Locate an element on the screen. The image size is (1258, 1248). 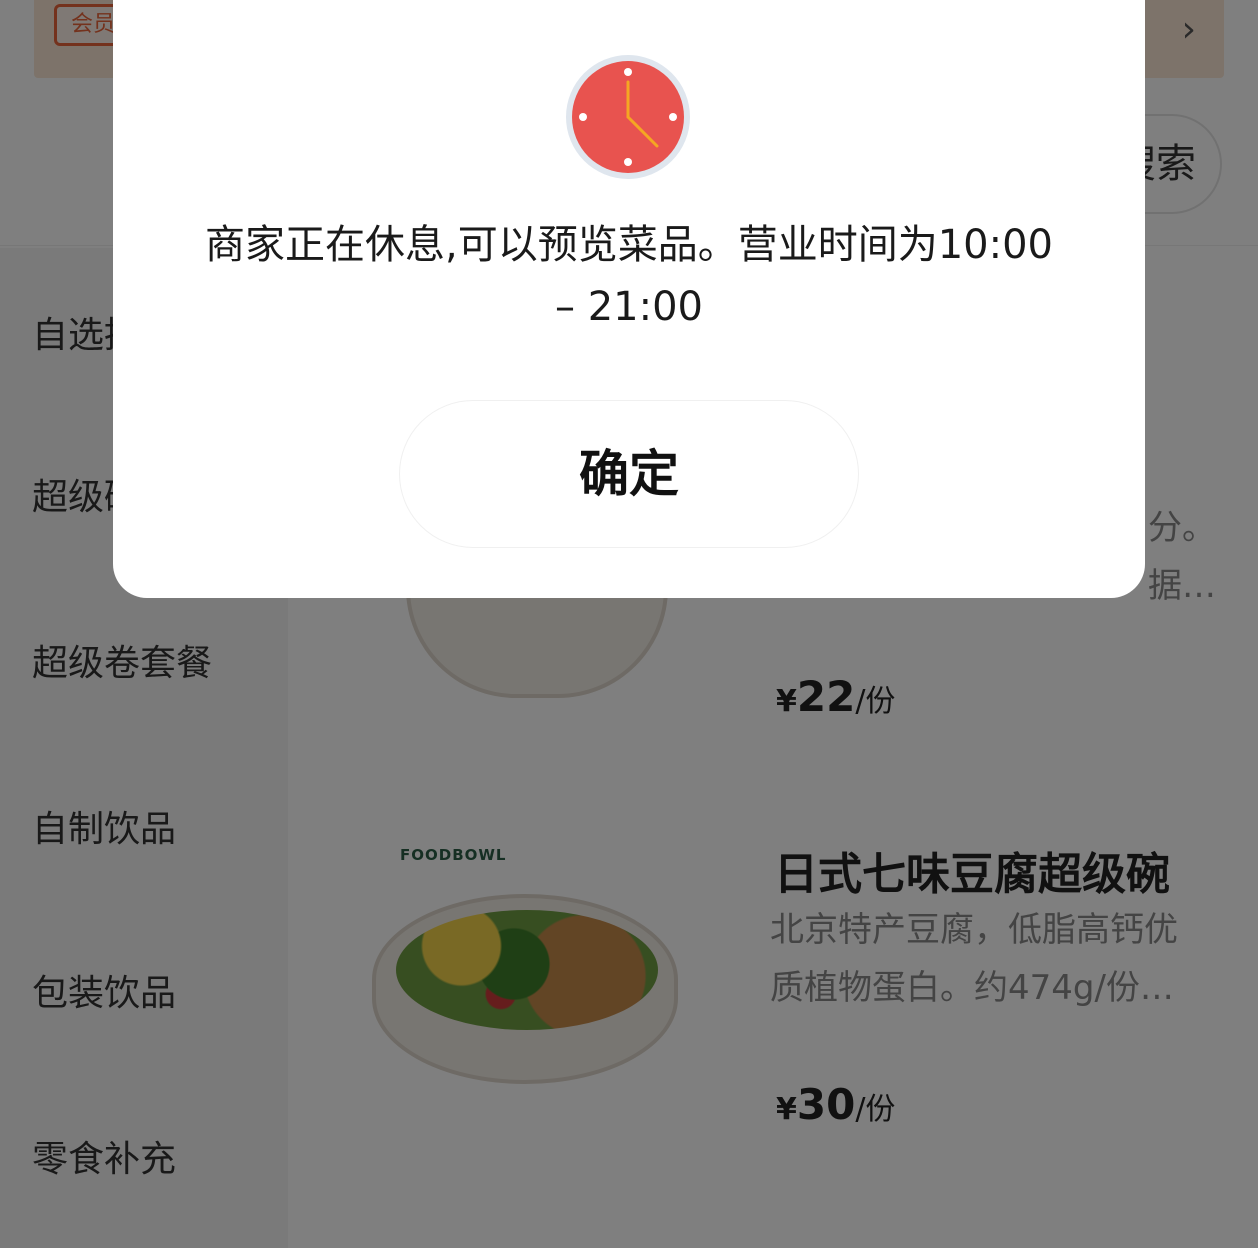
dialog-message: 商家正在休息,可以预览菜品。营业时间为10:00 – 21:00 is located at coordinates (629, 276).